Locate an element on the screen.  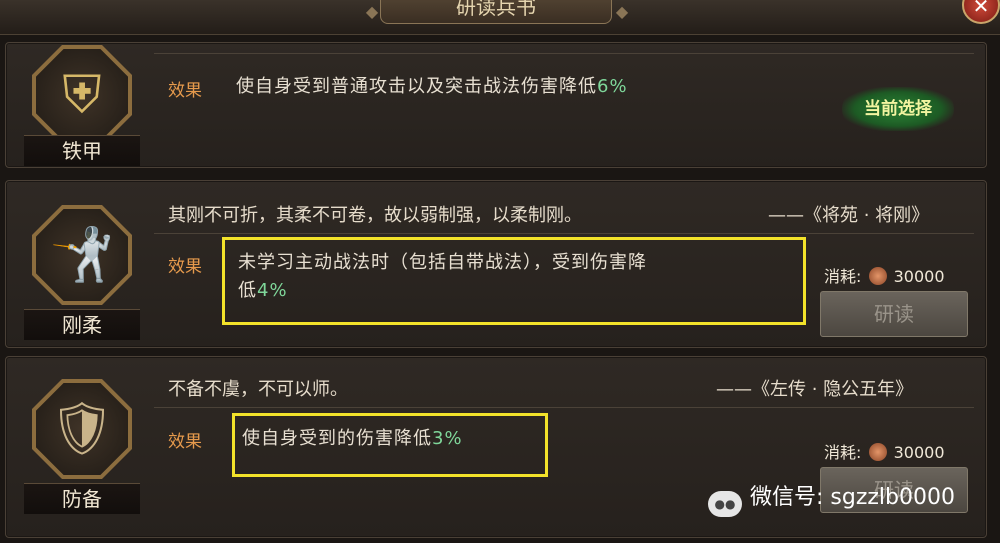
octagon-frame: 🛡 is located at coordinates (82, 429).